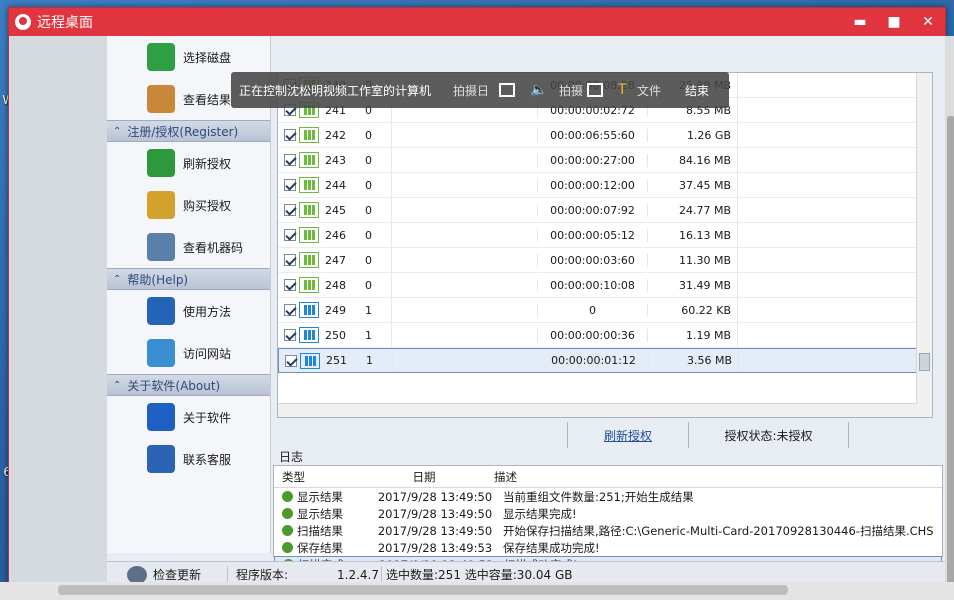  I want to click on row-size: 60.22 KB, so click(692, 310).